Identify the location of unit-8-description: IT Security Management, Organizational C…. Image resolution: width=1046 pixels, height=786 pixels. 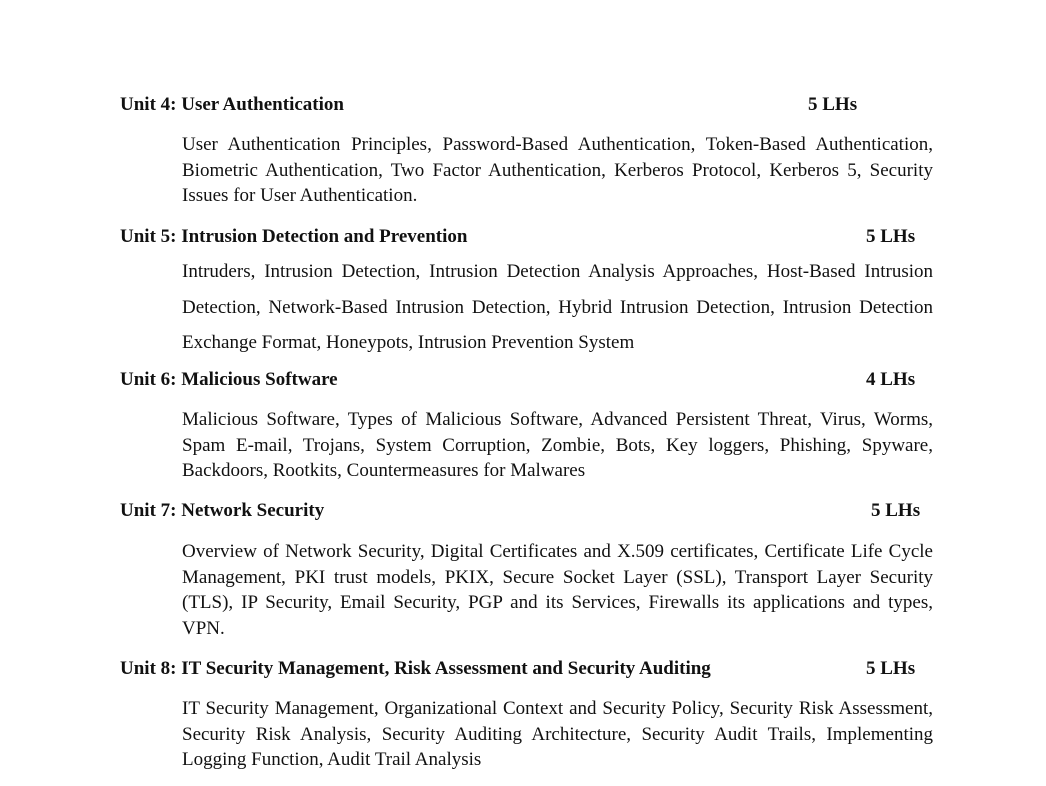
(557, 734).